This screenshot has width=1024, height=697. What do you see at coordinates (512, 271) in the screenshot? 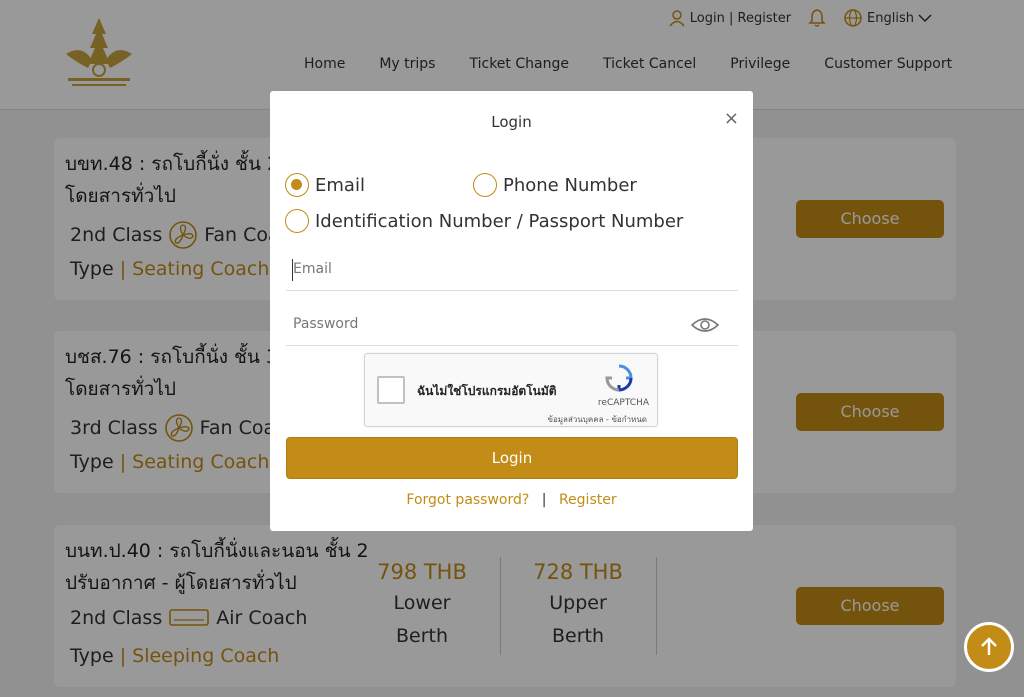
I see `email-field: Email` at bounding box center [512, 271].